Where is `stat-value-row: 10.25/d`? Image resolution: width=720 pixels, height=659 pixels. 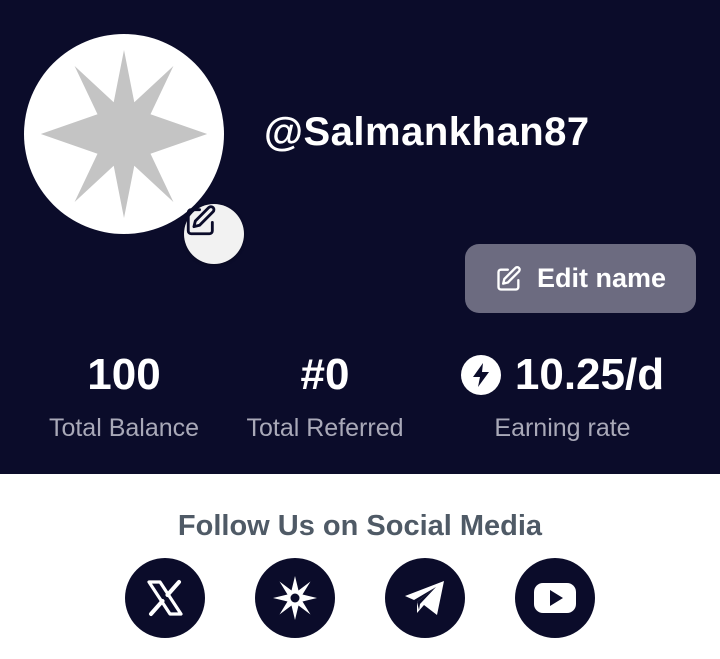 stat-value-row: 10.25/d is located at coordinates (562, 375).